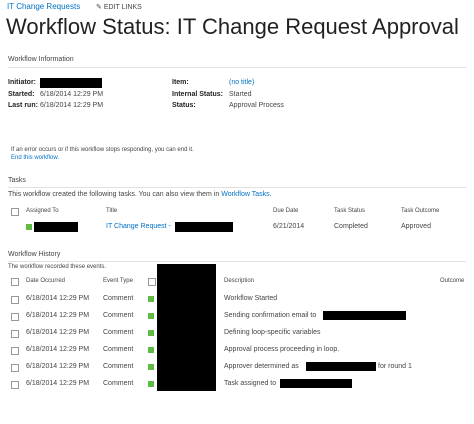  Describe the element at coordinates (197, 94) in the screenshot. I see `internal-status-label: Internal Status:` at that location.